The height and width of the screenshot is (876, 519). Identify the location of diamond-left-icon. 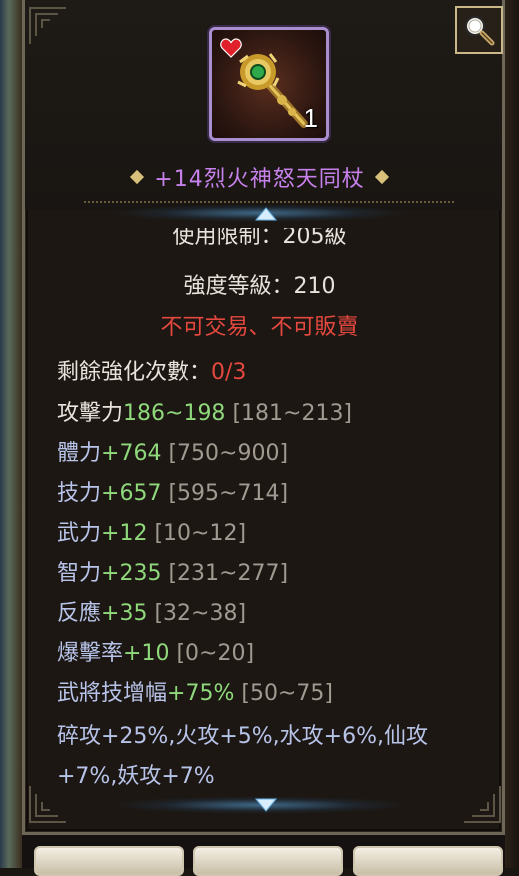
(137, 177).